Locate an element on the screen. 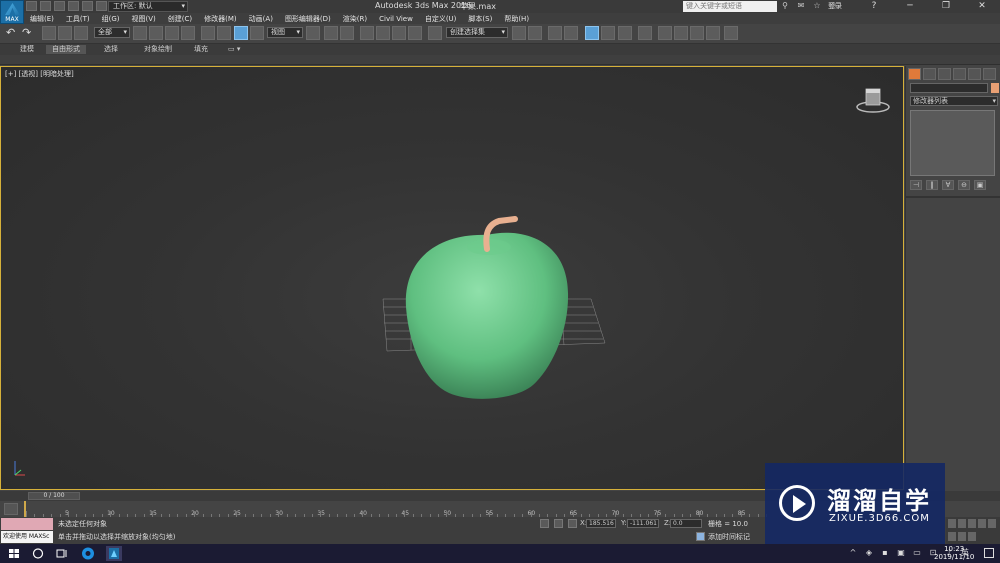  redo-icon is located at coordinates (87, 6).